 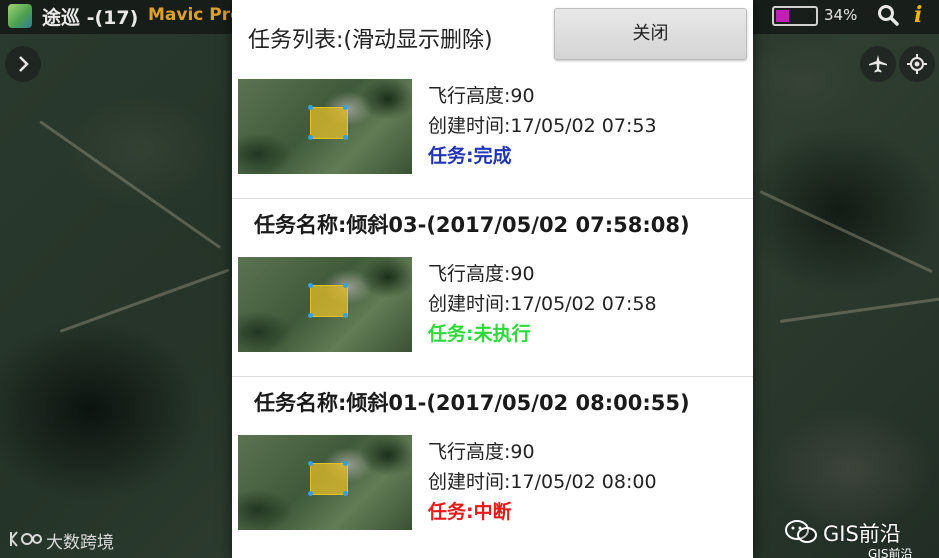 I want to click on locate-icon, so click(x=917, y=64).